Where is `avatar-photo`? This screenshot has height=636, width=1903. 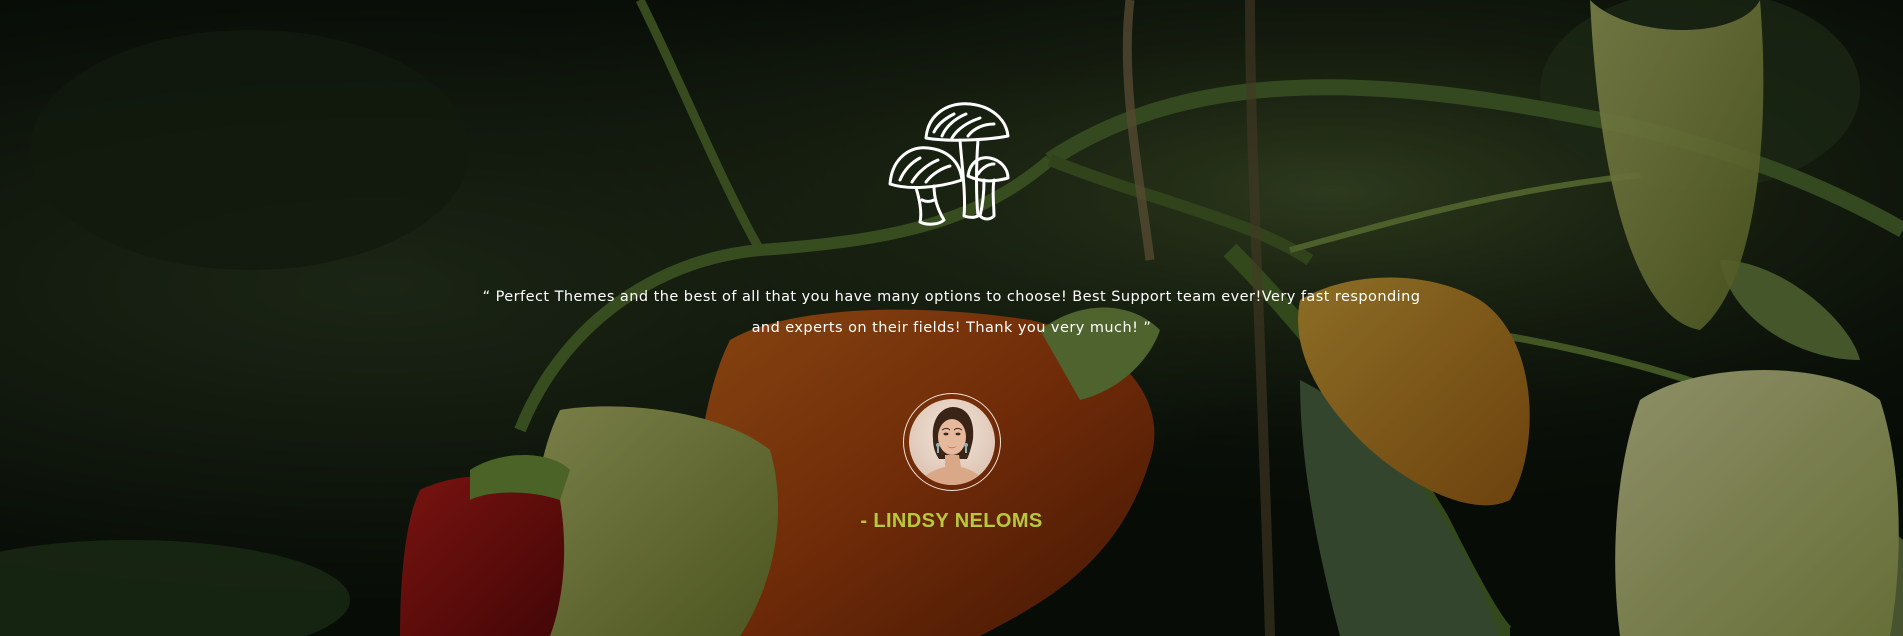 avatar-photo is located at coordinates (952, 442).